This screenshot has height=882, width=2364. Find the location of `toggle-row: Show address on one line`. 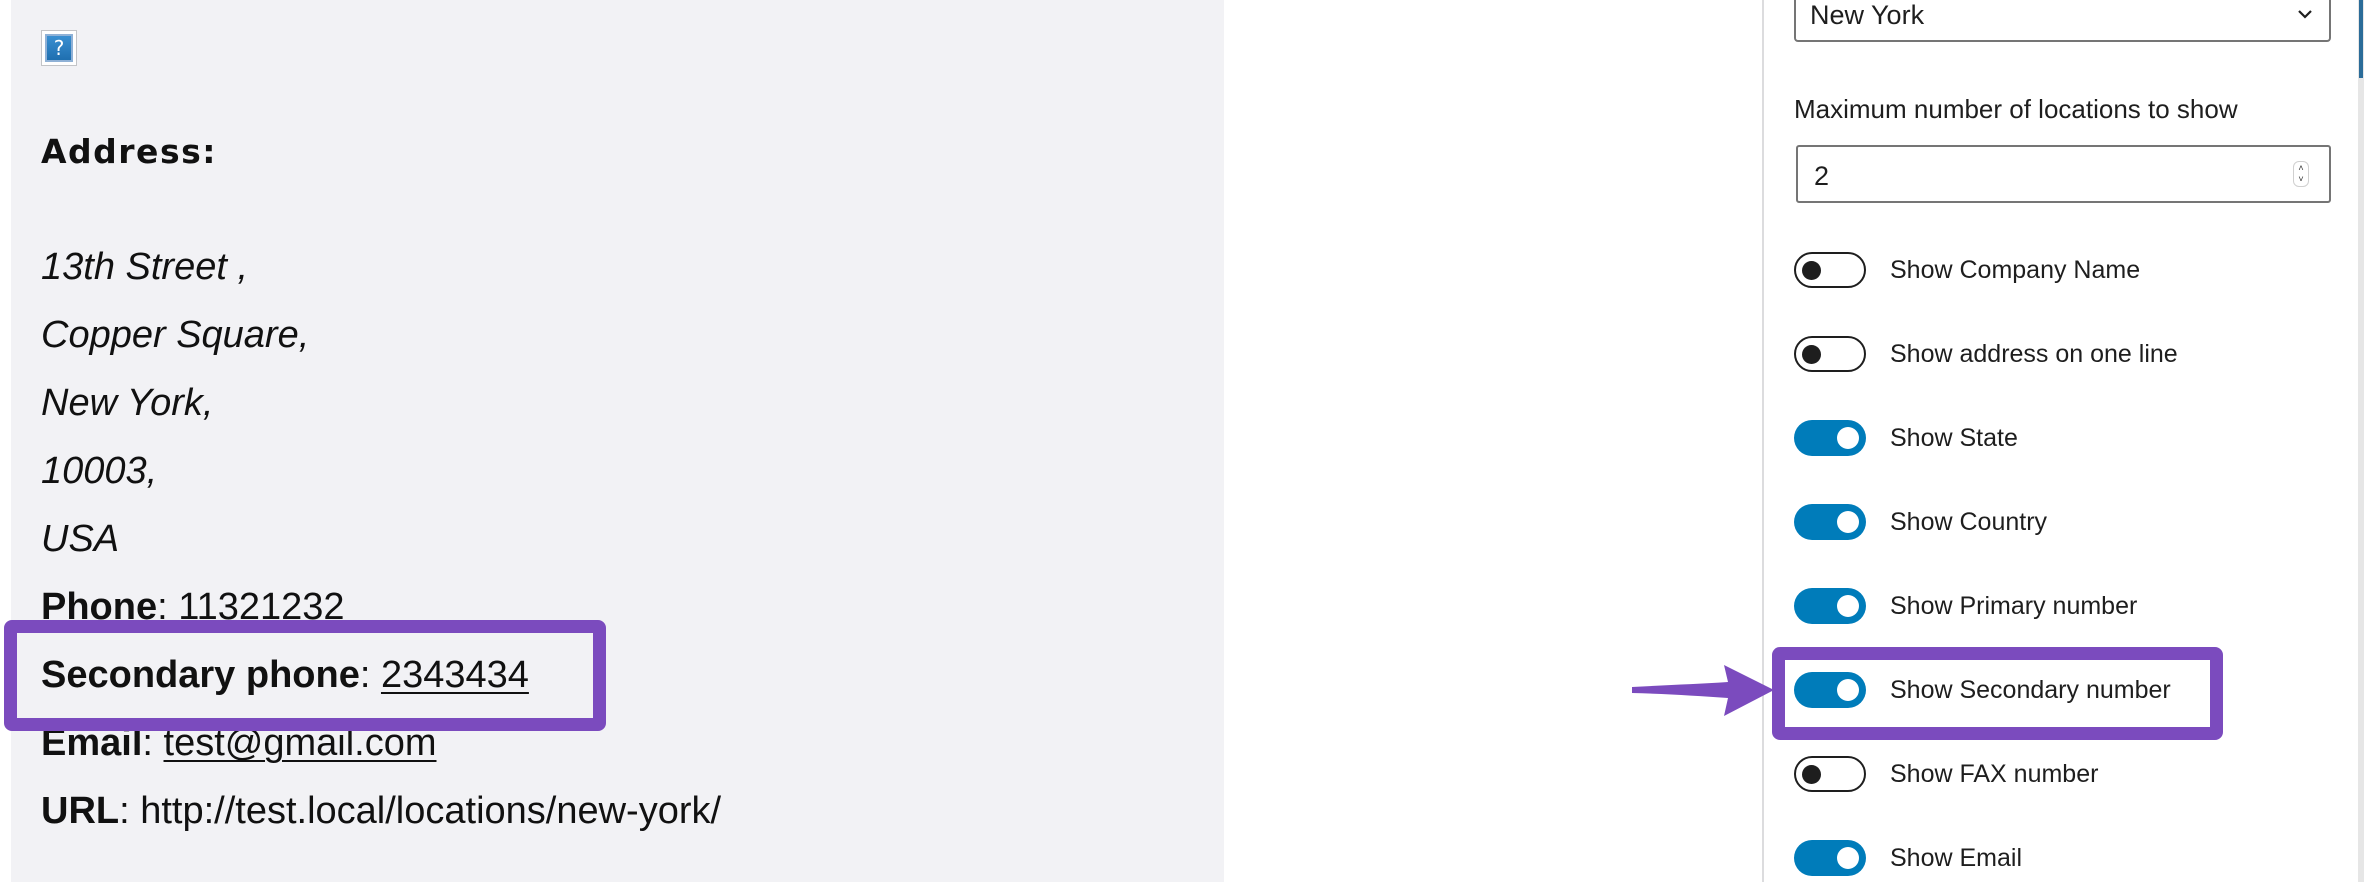

toggle-row: Show address on one line is located at coordinates (1986, 354).